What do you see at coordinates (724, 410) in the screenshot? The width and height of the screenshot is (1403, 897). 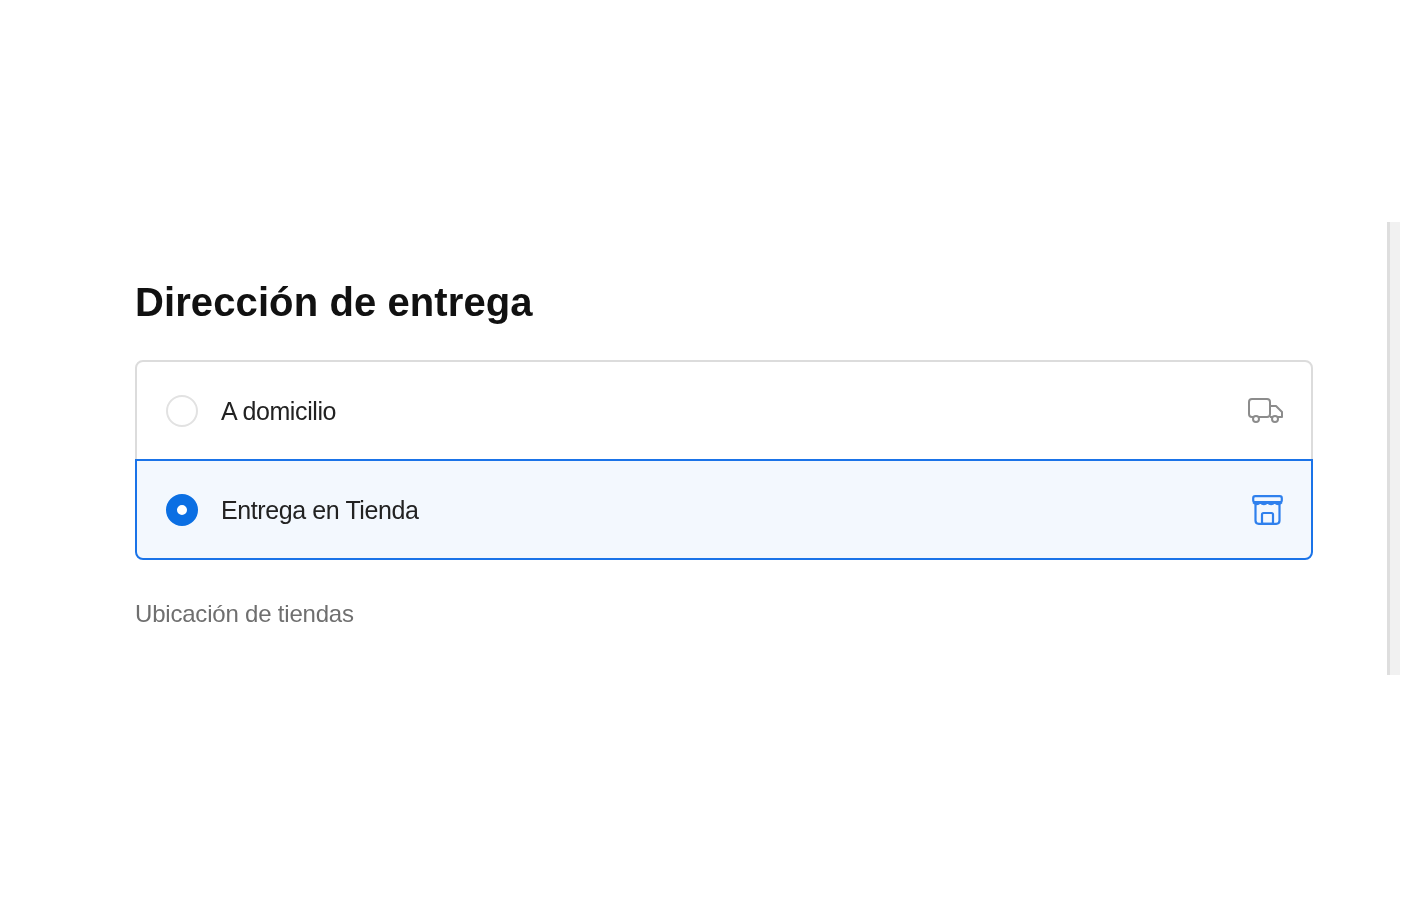 I see `delivery-option: A domicilio` at bounding box center [724, 410].